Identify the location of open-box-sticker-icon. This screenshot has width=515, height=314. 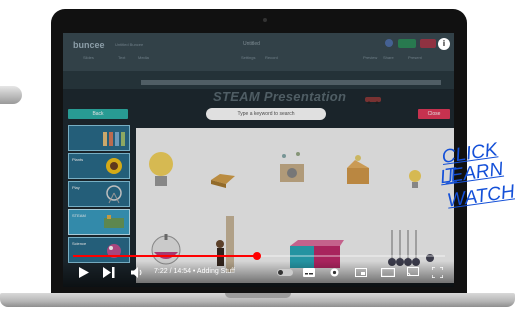
(358, 170).